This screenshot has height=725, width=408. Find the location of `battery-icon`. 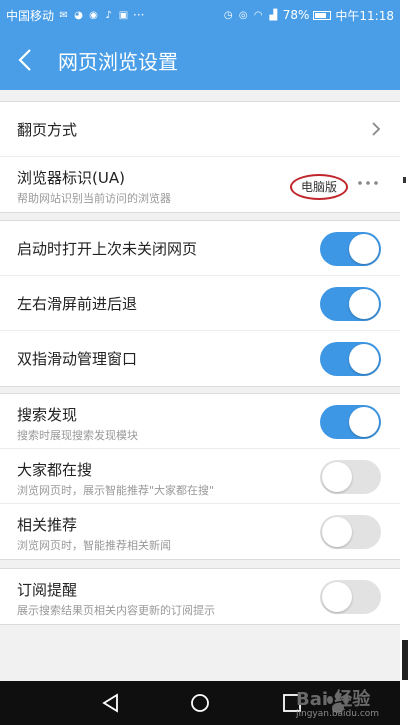

battery-icon is located at coordinates (322, 15).